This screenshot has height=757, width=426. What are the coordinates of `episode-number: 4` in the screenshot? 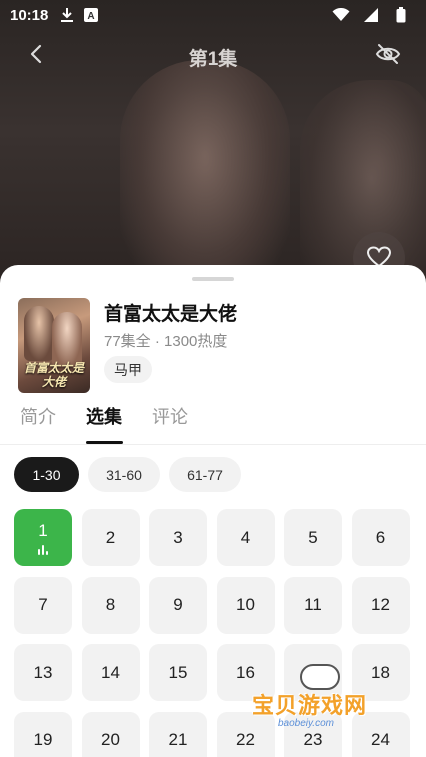 It's located at (245, 537).